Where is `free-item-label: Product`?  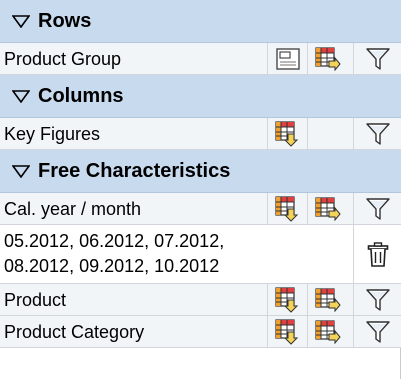 free-item-label: Product is located at coordinates (35, 300).